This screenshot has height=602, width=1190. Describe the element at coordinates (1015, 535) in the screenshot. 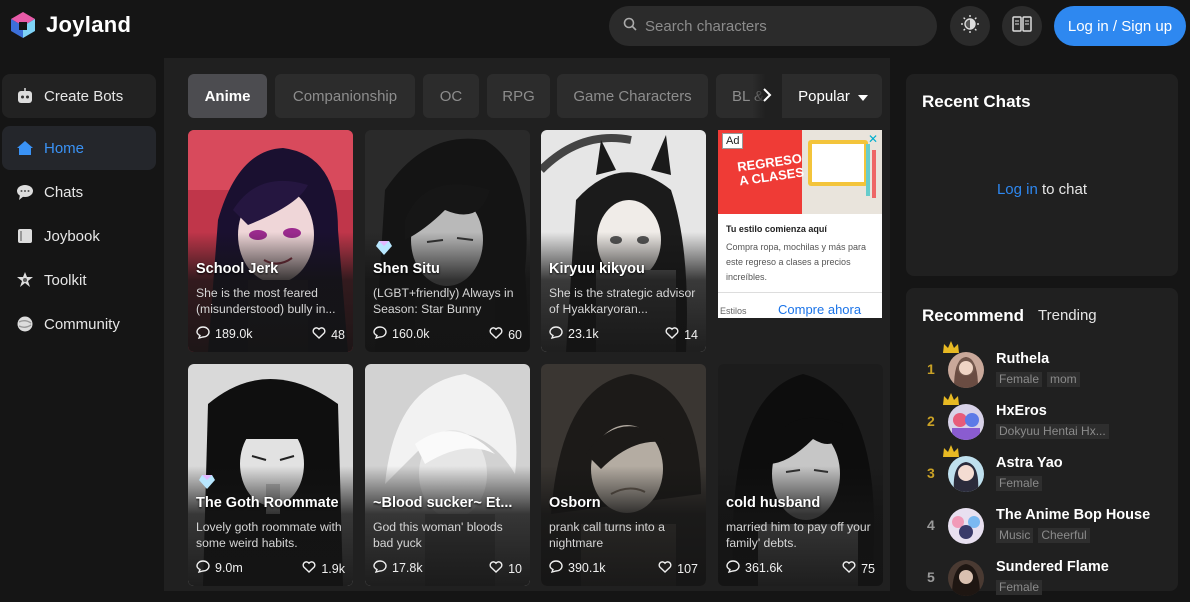

I see `tag: Music` at that location.